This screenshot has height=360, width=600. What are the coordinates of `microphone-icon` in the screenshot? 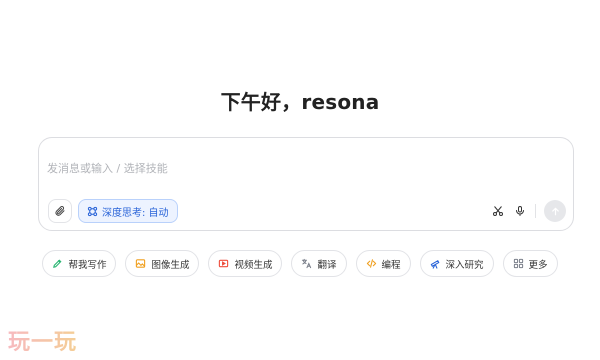 It's located at (520, 211).